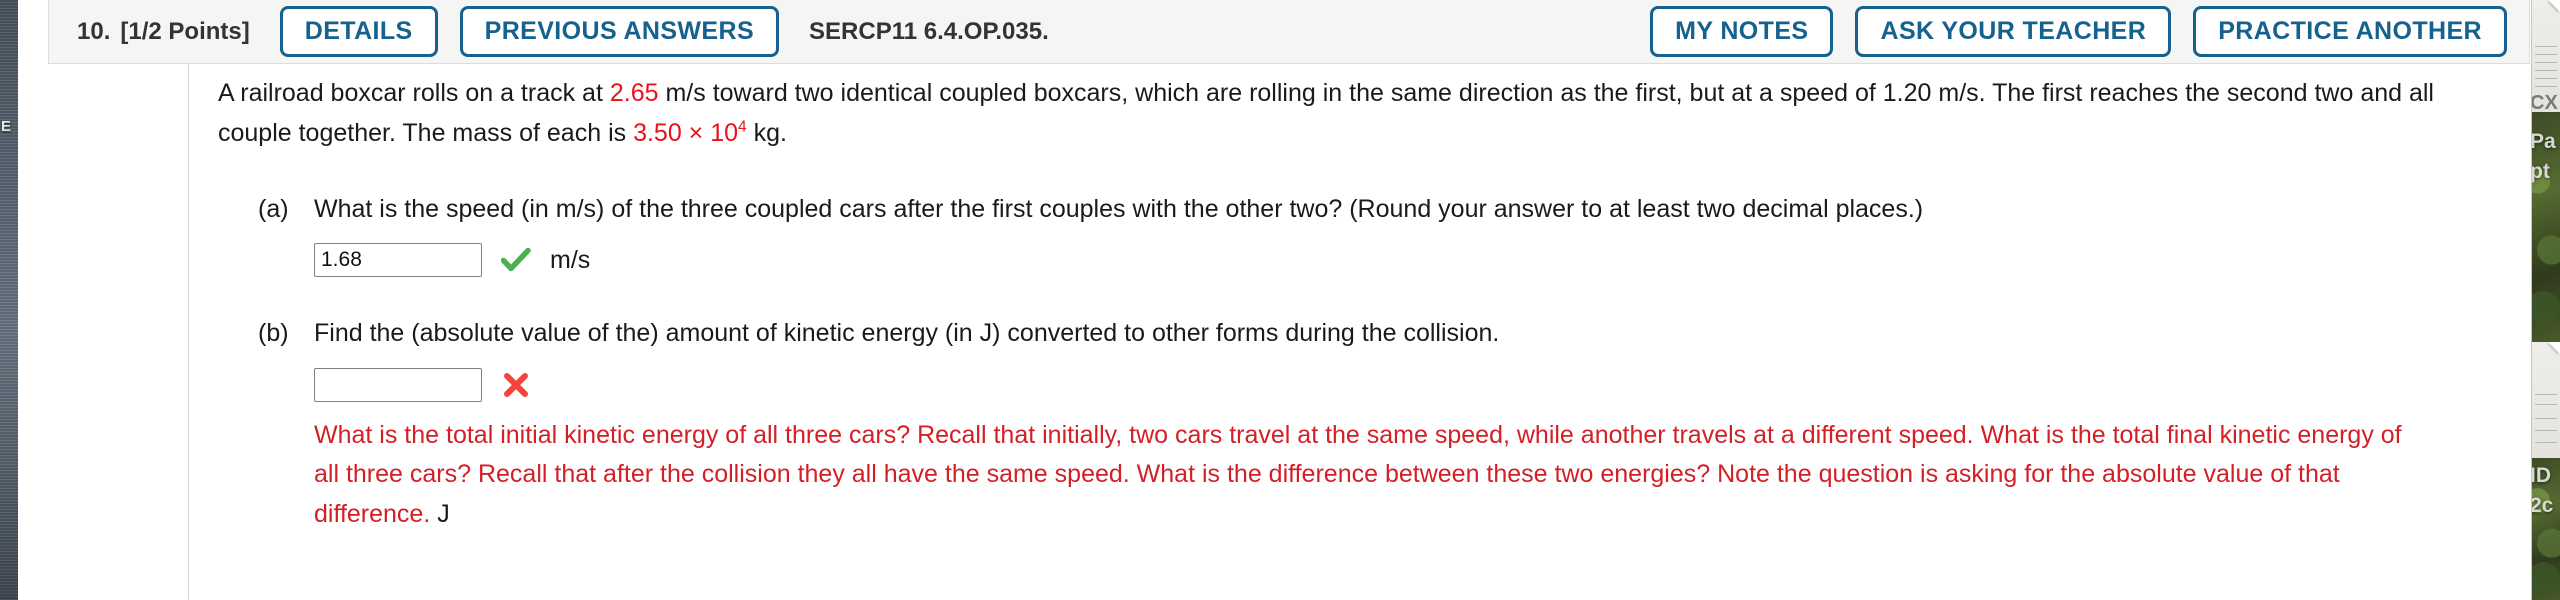 This screenshot has width=2560, height=600. What do you see at coordinates (1363, 260) in the screenshot?
I see `part-a-answer-row: m/s` at bounding box center [1363, 260].